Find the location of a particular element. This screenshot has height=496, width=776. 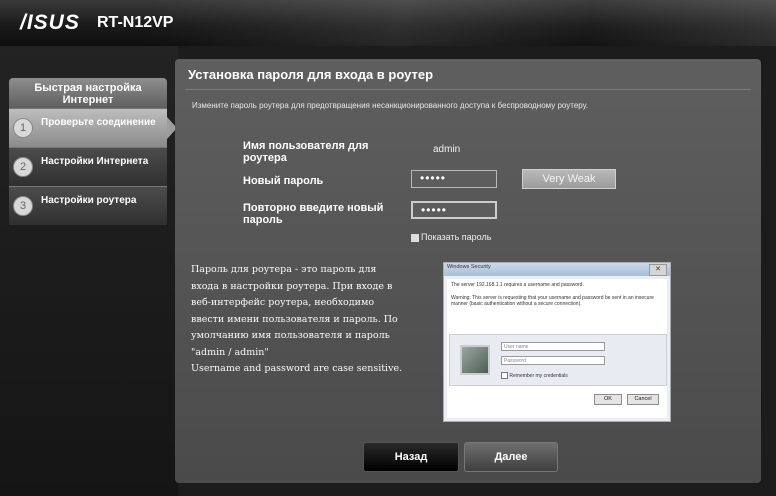

new-password-field: ••••• is located at coordinates (454, 179).